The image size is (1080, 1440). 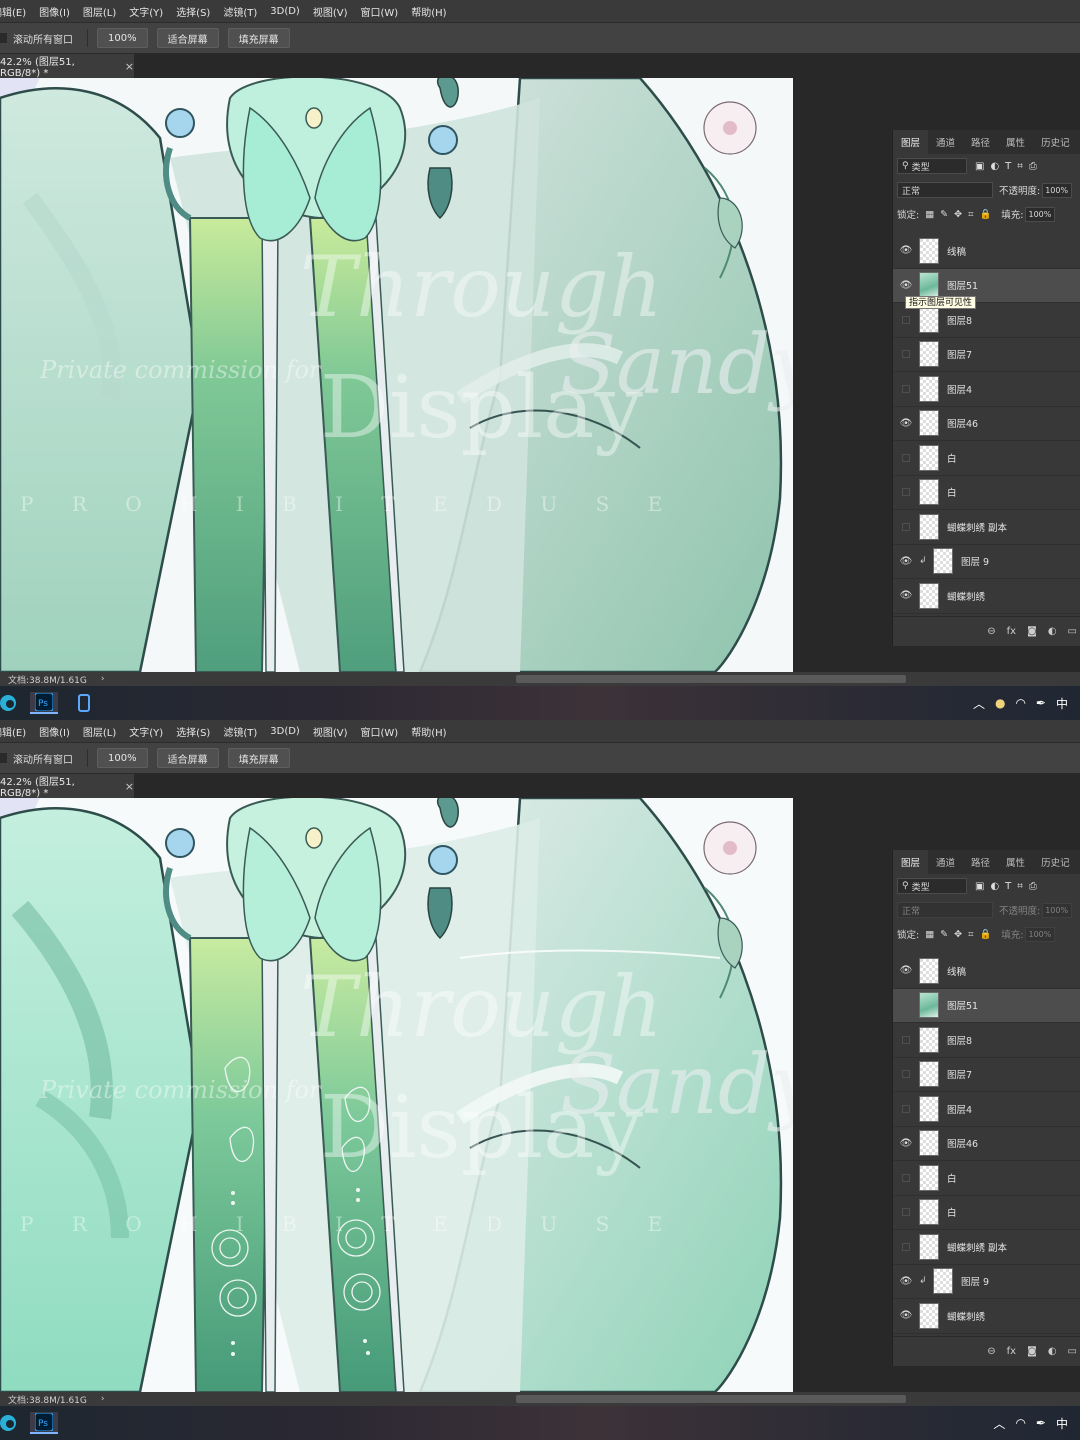 What do you see at coordinates (911, 142) in the screenshot?
I see `tab-layers: 图层` at bounding box center [911, 142].